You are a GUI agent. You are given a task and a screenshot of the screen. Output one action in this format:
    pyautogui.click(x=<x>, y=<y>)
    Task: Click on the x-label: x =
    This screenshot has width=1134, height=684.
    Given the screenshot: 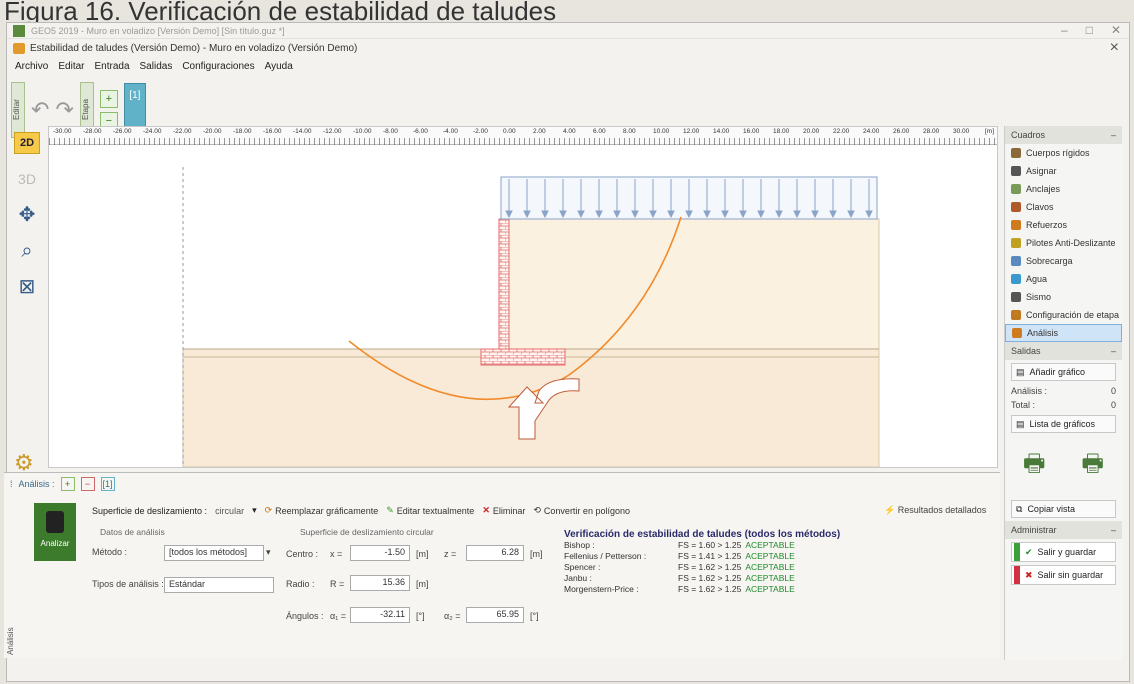 What is the action you would take?
    pyautogui.click(x=336, y=554)
    